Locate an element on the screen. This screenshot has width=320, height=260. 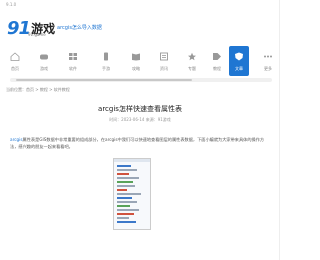
tag-icon is located at coordinates (217, 56).